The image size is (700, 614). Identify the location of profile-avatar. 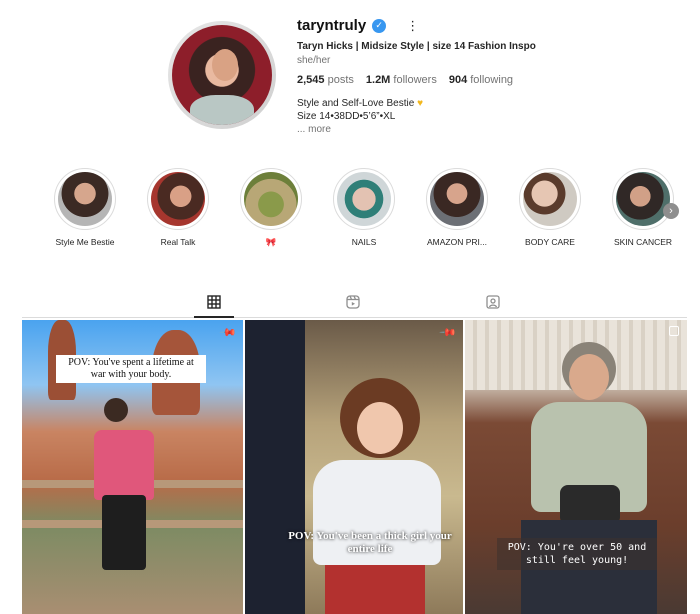
(222, 75).